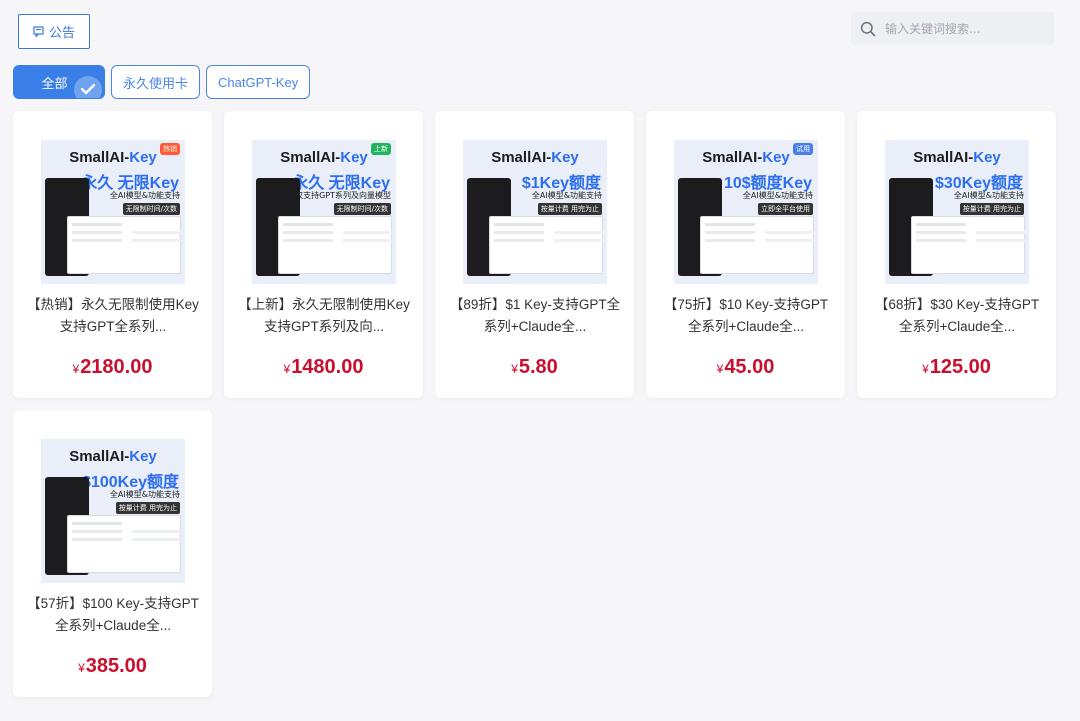  What do you see at coordinates (88, 87) in the screenshot?
I see `selected-check-icon` at bounding box center [88, 87].